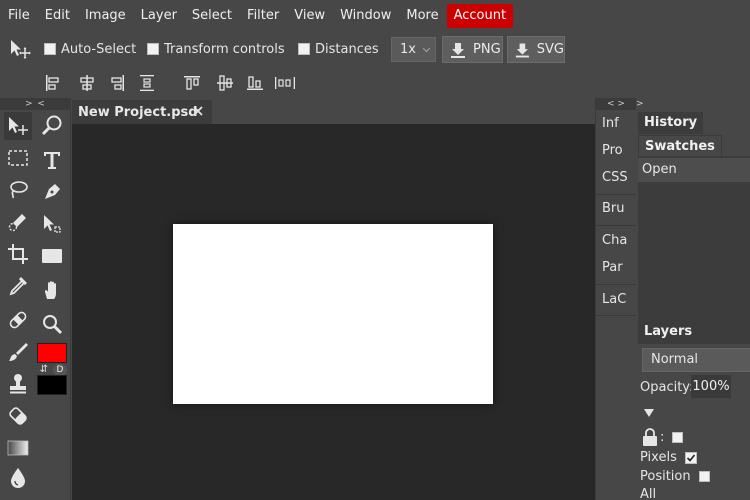 The width and height of the screenshot is (750, 500). I want to click on clone-stamp-tool, so click(18, 384).